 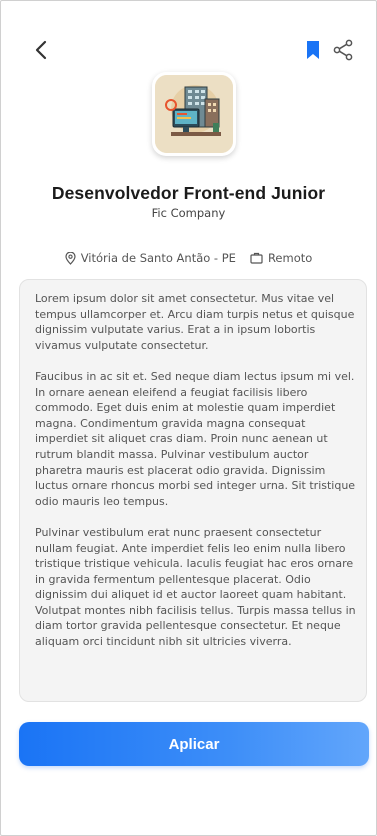 I want to click on work-mode-text: Remoto, so click(x=290, y=258).